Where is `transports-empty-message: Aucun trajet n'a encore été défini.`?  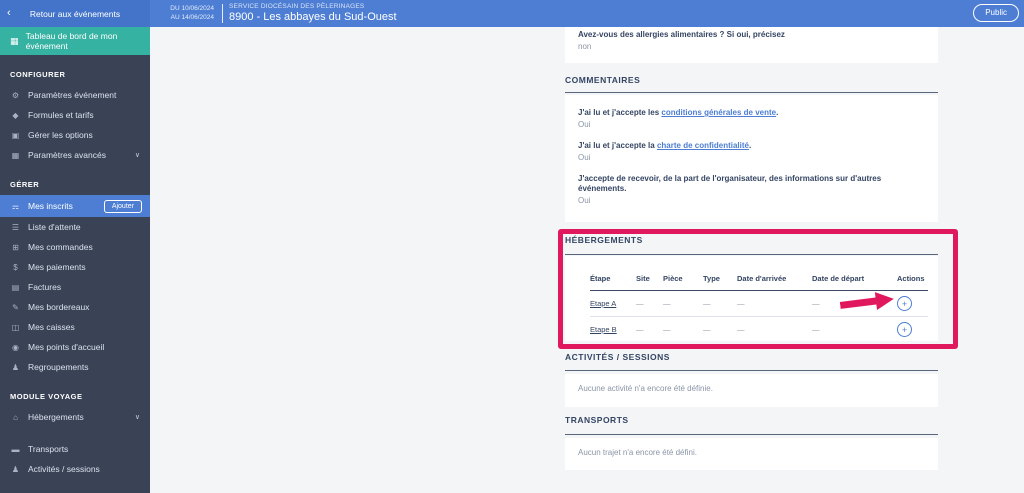
transports-empty-message: Aucun trajet n'a encore été défini. is located at coordinates (637, 452).